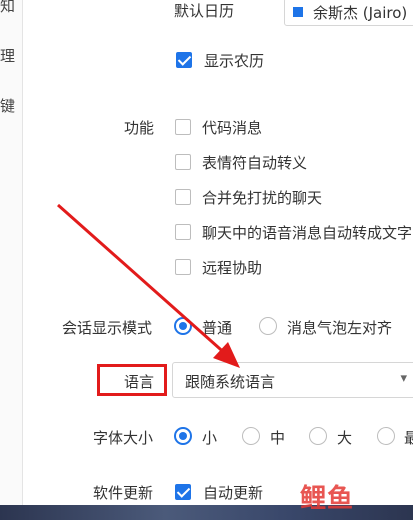 This screenshot has width=413, height=520. Describe the element at coordinates (210, 438) in the screenshot. I see `font-size-small-label: 小` at that location.